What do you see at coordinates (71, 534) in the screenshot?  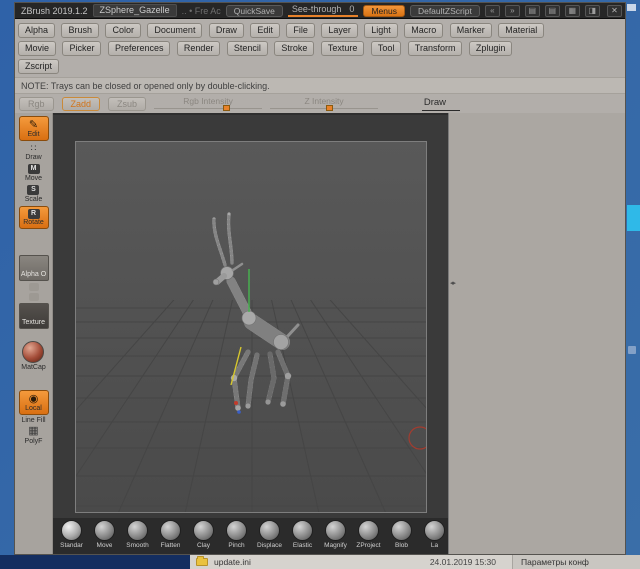 I see `brush-standard: Standar` at bounding box center [71, 534].